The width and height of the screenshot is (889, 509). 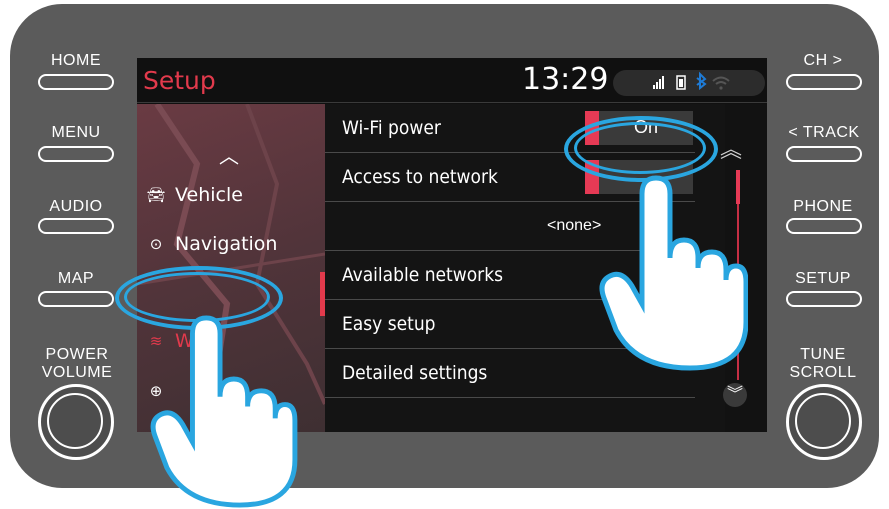 I want to click on scroll-up-double-icon: ︽, so click(x=731, y=148).